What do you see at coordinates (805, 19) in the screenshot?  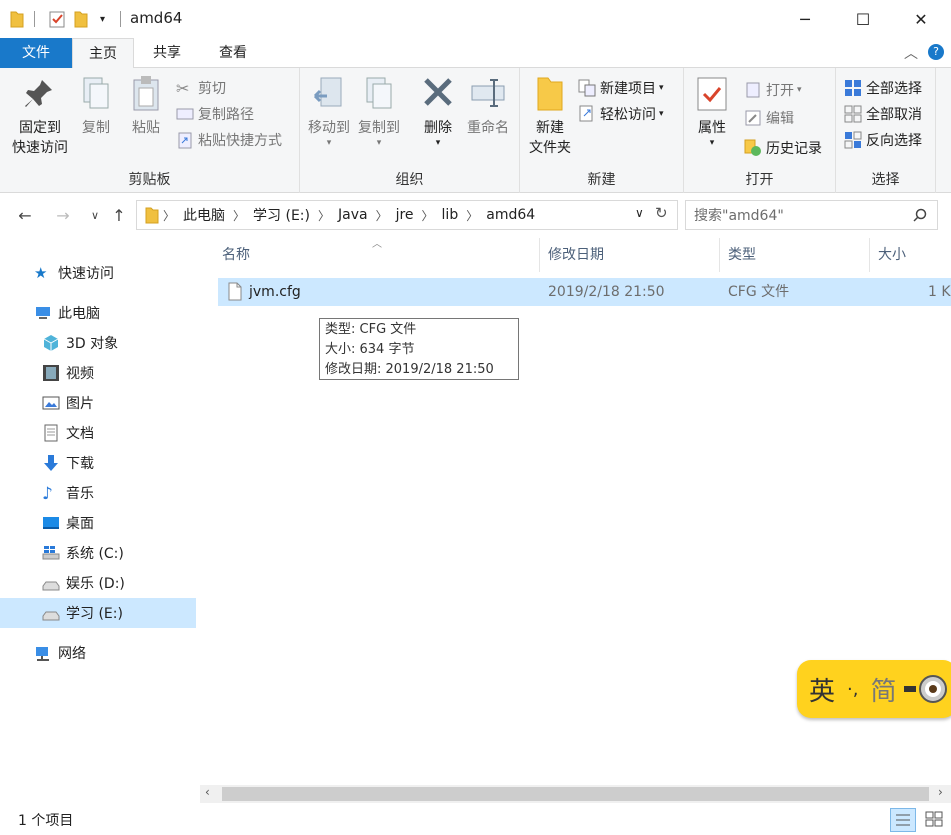 I see `minimize-button: ─` at bounding box center [805, 19].